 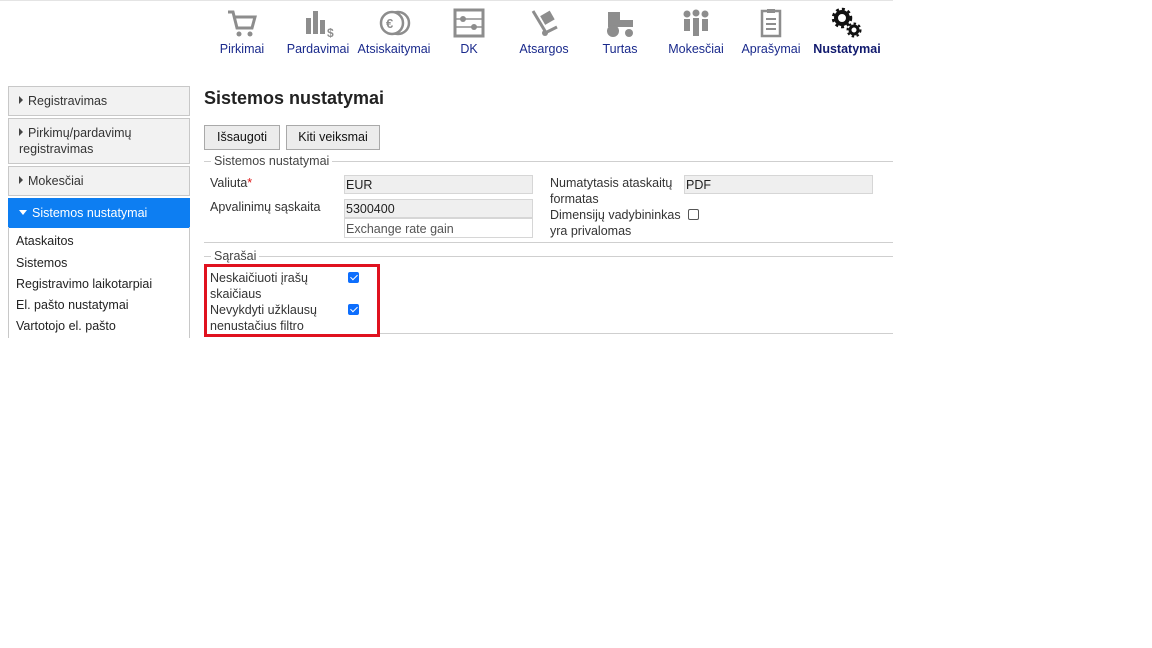 What do you see at coordinates (615, 223) in the screenshot?
I see `dimension-manager-label: Dimensijų vadybininkas yra privalomas` at bounding box center [615, 223].